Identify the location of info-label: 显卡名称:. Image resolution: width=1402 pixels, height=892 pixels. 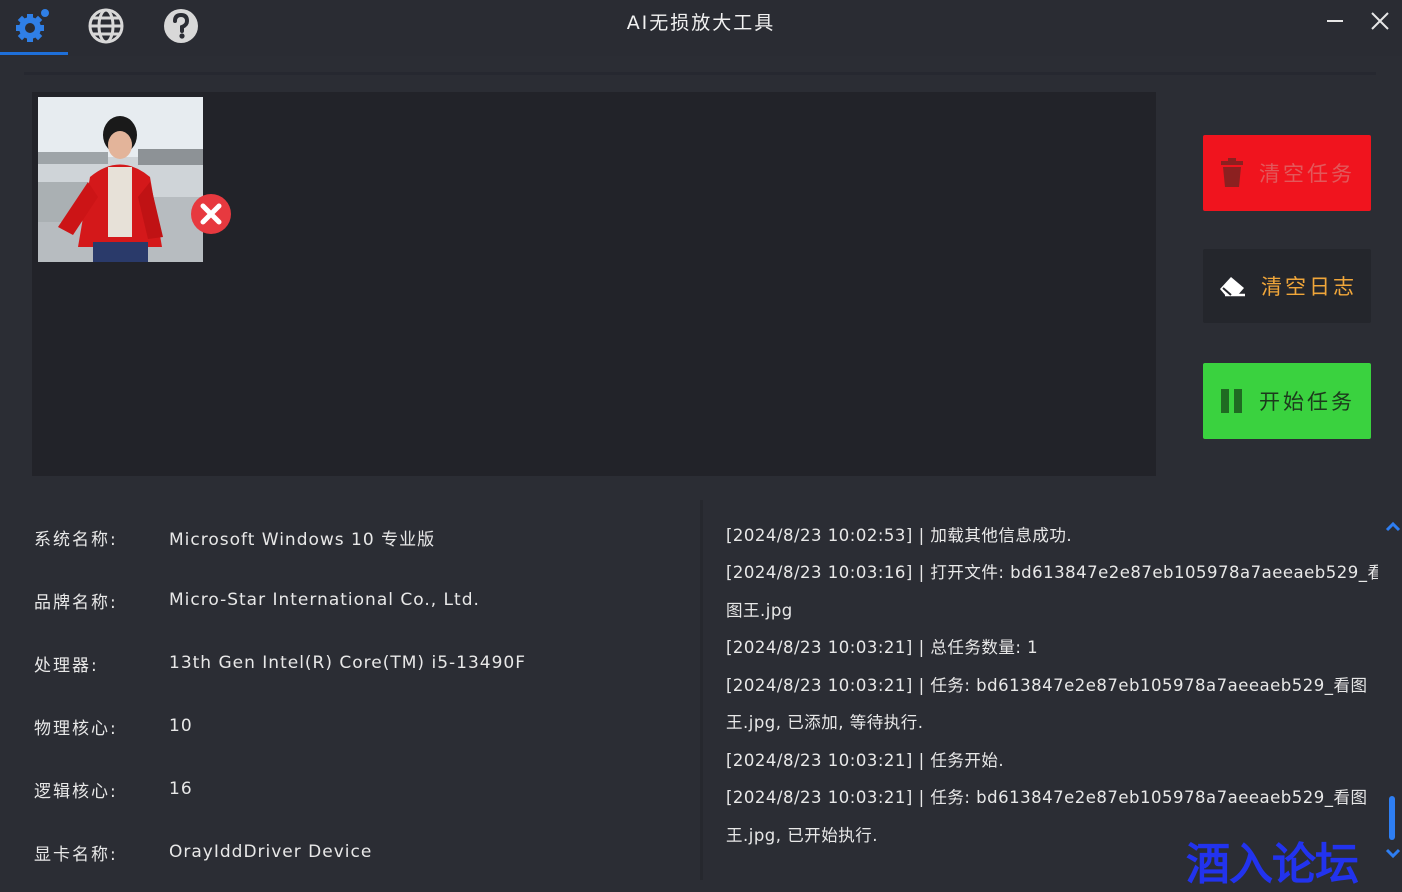
(76, 854).